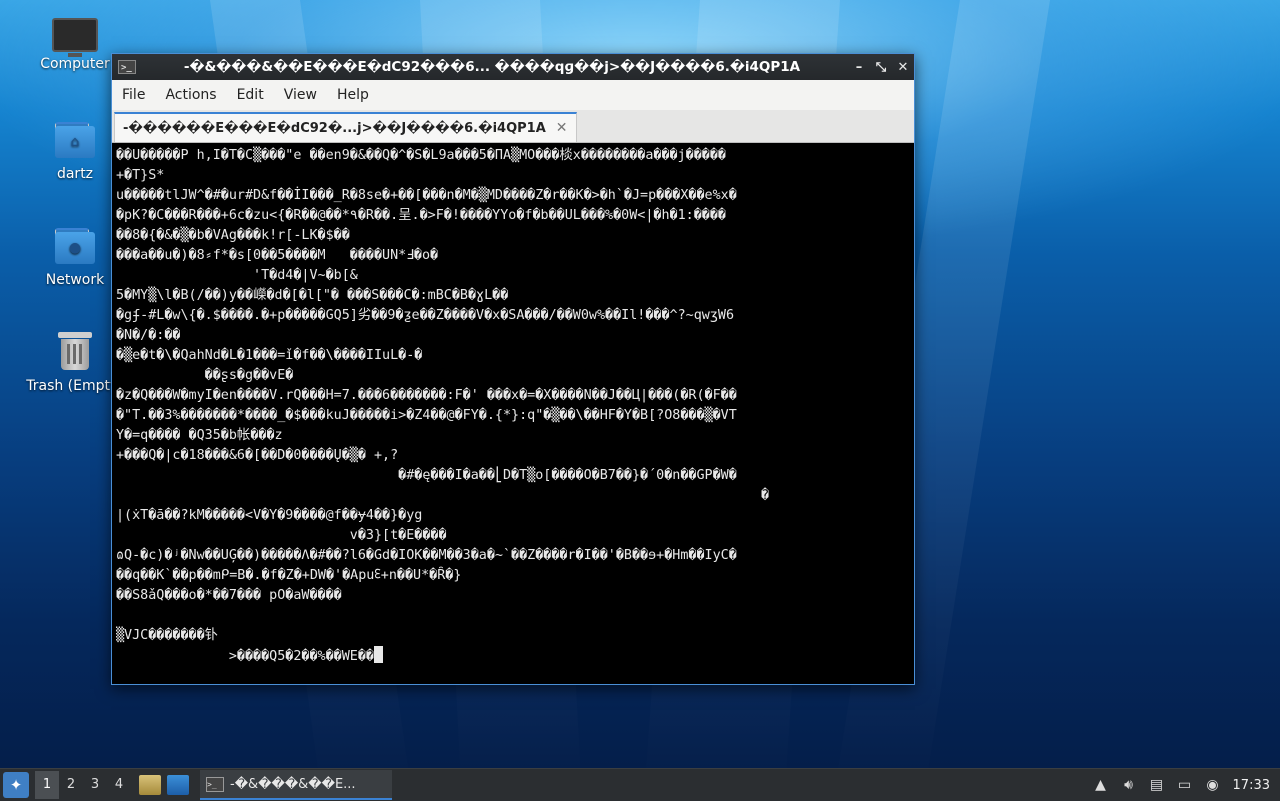 Image resolution: width=1280 pixels, height=801 pixels. What do you see at coordinates (378, 654) in the screenshot?
I see `terminal-cursor` at bounding box center [378, 654].